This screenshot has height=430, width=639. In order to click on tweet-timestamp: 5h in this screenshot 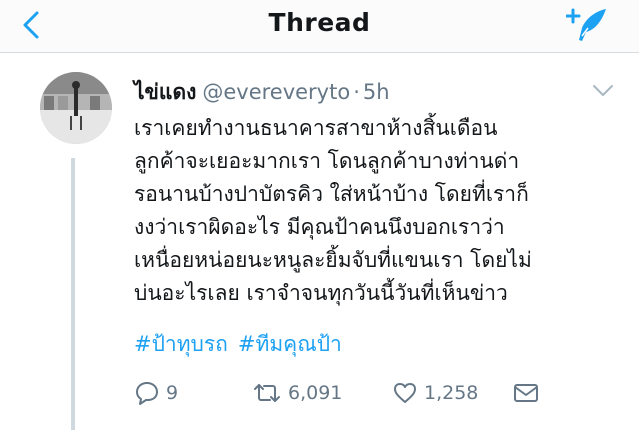, I will do `click(376, 92)`.